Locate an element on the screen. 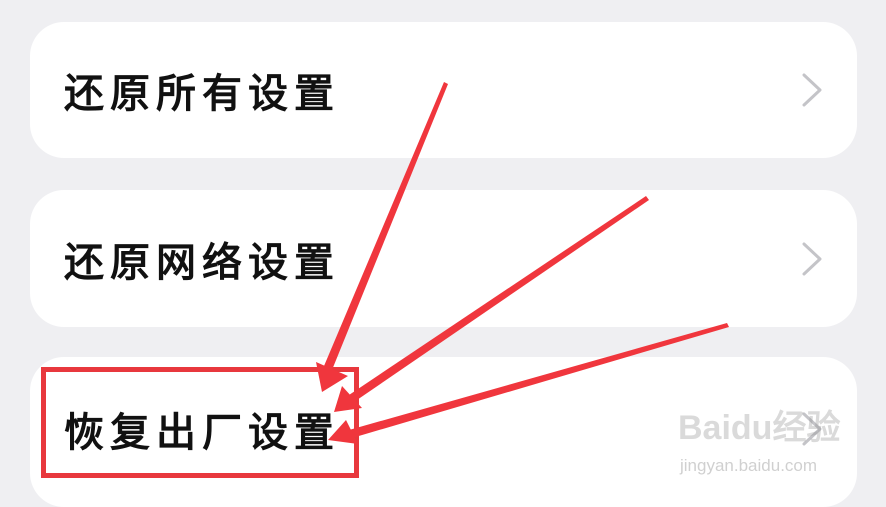 The height and width of the screenshot is (507, 886). highlight-box is located at coordinates (200, 422).